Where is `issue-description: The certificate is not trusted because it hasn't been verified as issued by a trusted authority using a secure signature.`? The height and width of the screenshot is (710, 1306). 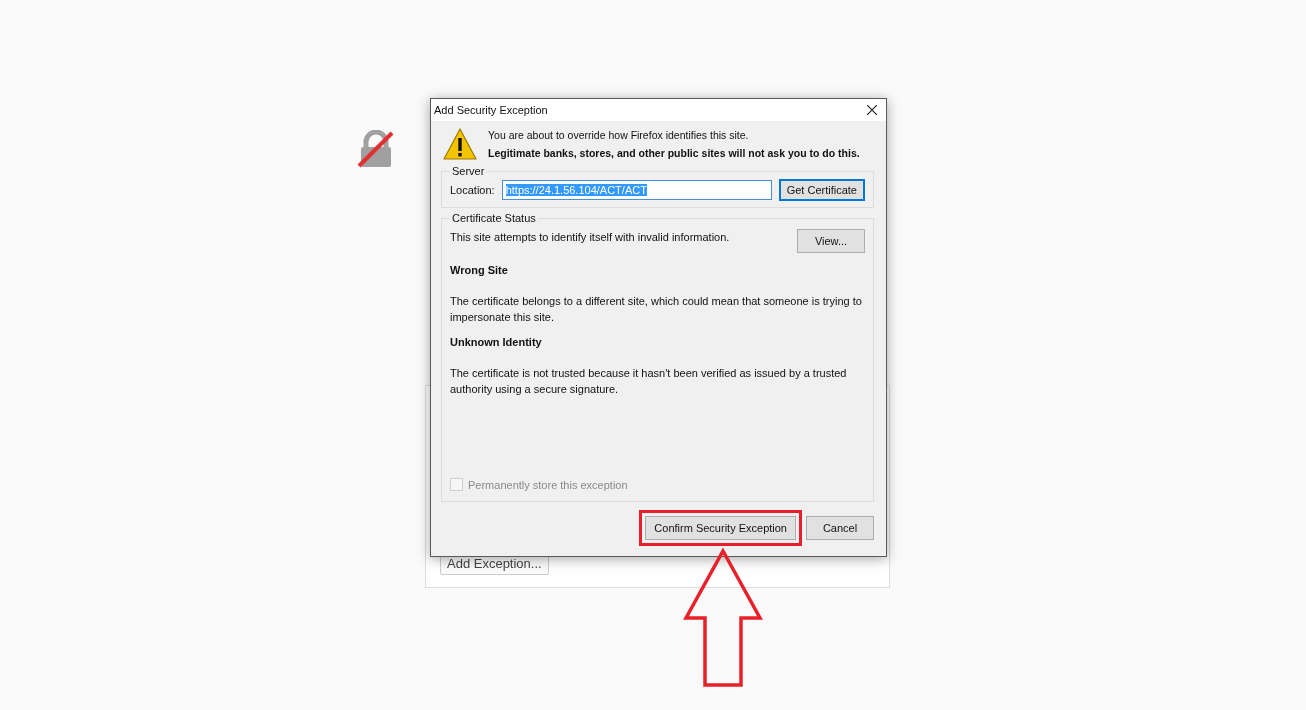 issue-description: The certificate is not trusted because it hasn't been verified as issued by a trusted authority using a secure signature. is located at coordinates (649, 381).